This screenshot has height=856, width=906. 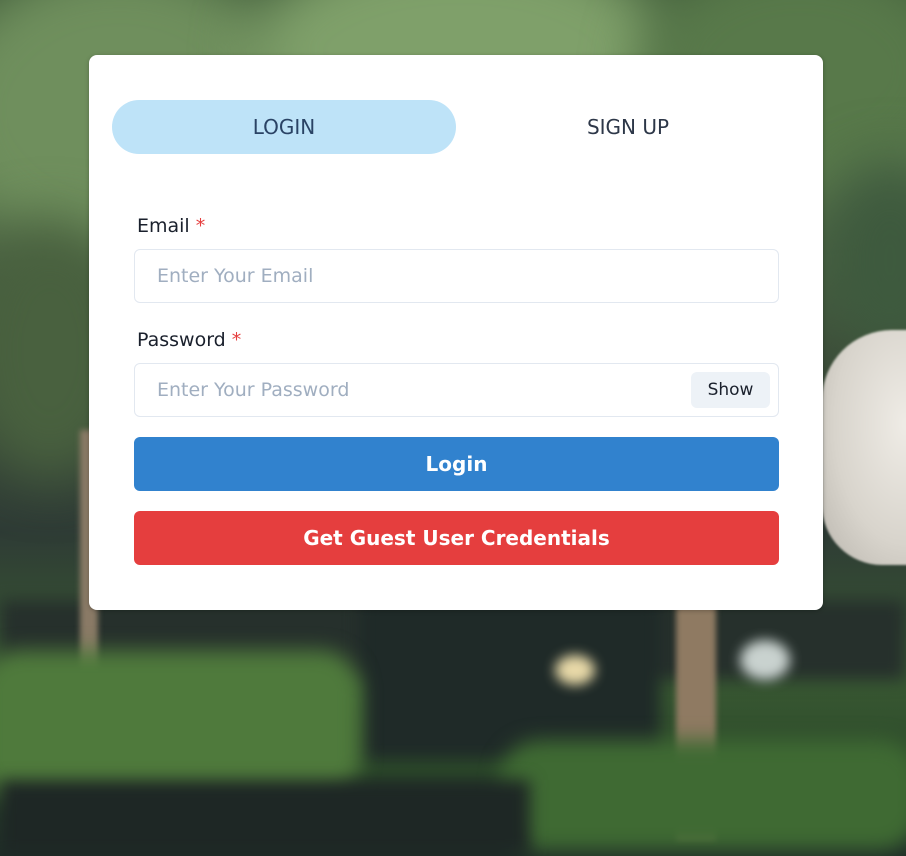 What do you see at coordinates (730, 390) in the screenshot?
I see `show-password-button: Show` at bounding box center [730, 390].